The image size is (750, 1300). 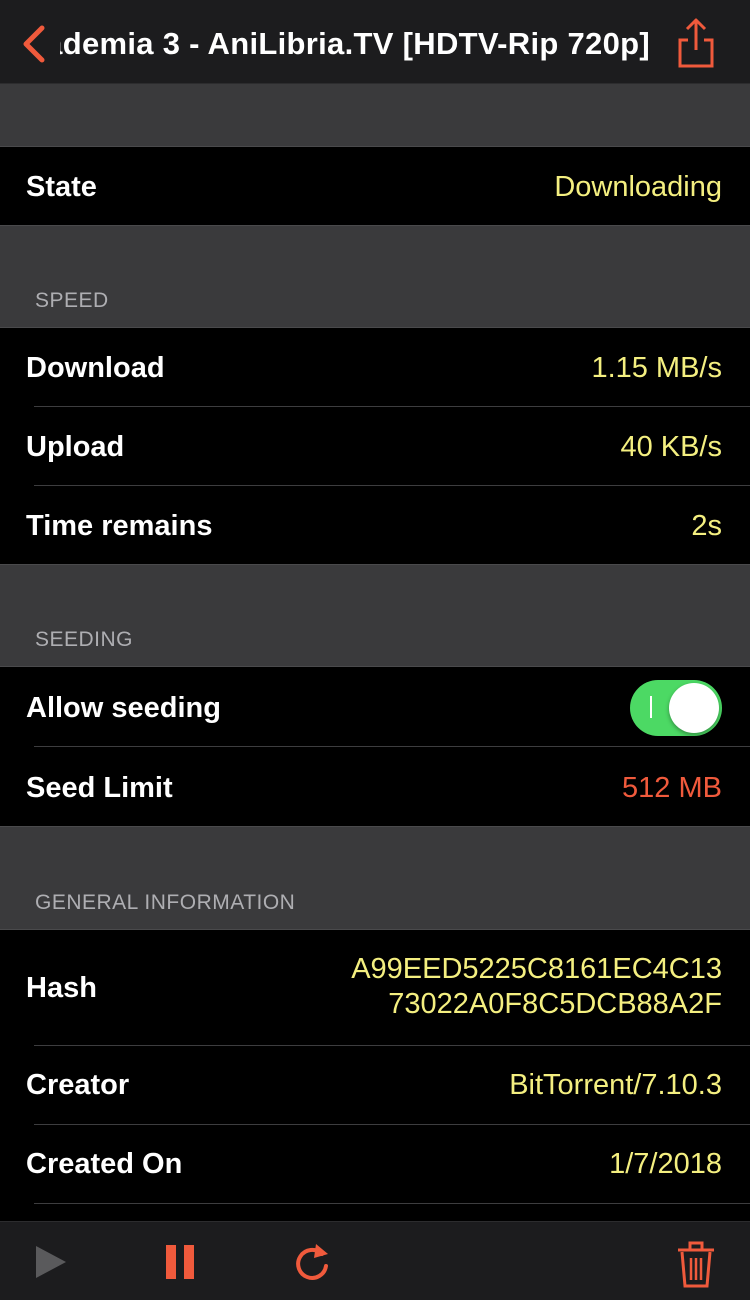 I want to click on seed-limit-row: Seed Limit 512 MB, so click(x=375, y=786).